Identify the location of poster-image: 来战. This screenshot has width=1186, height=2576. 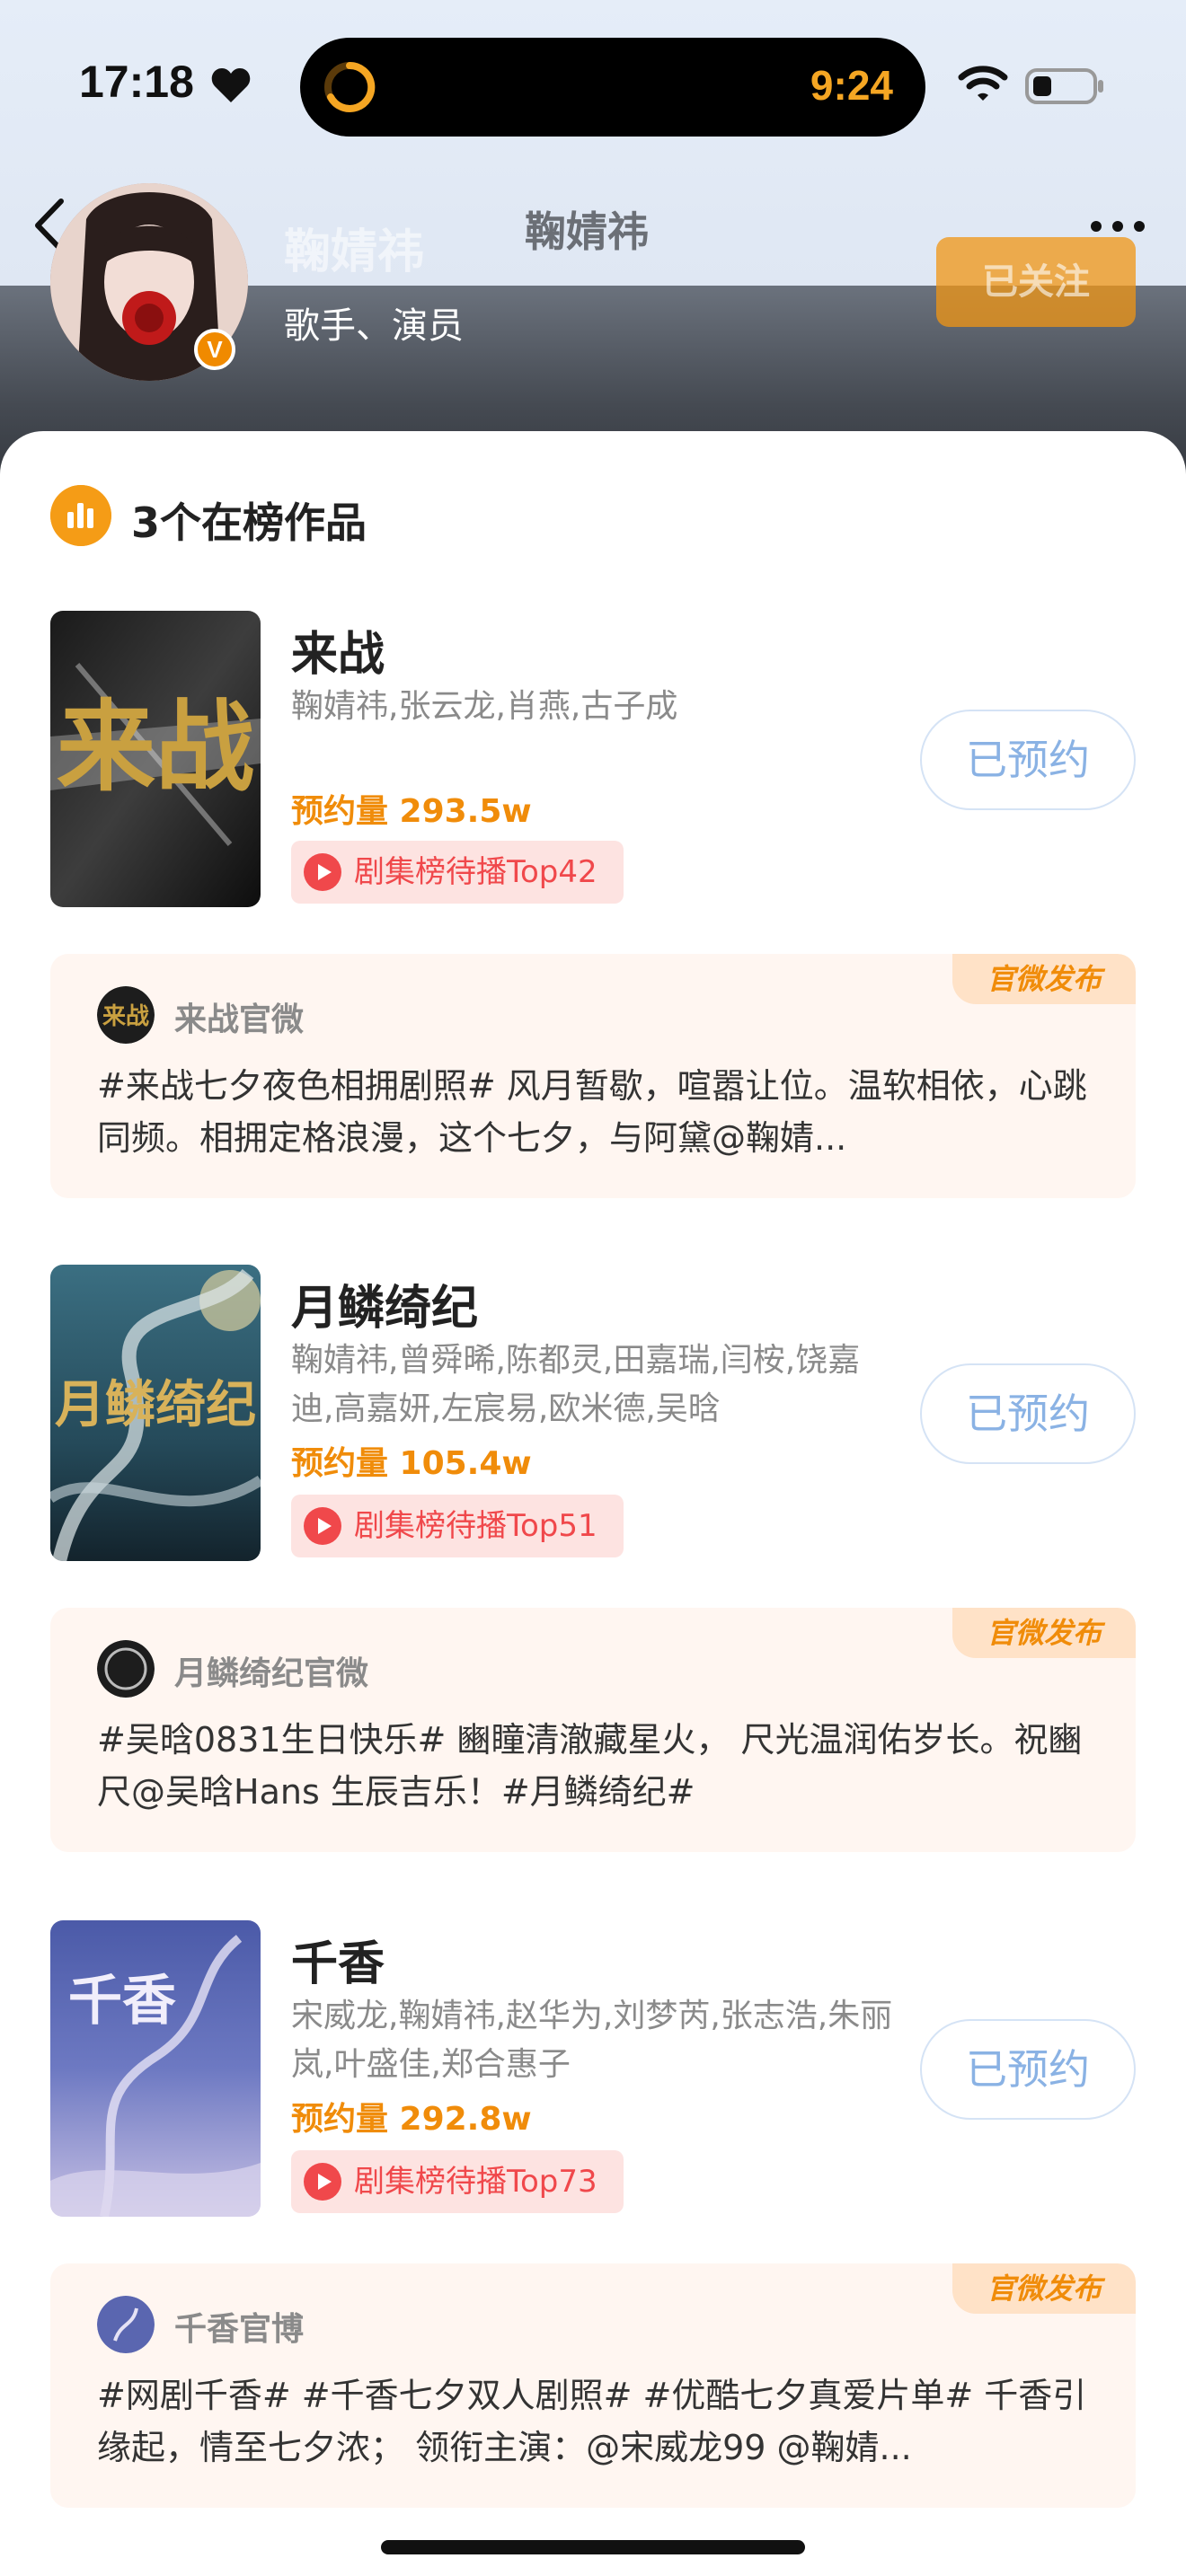
(155, 759).